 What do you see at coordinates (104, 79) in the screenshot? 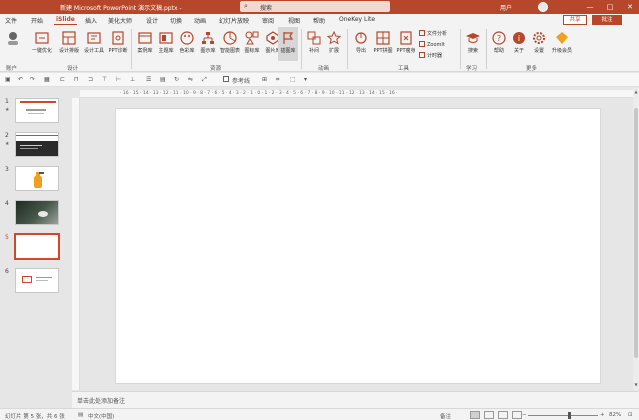
I see `align-top-icon: ⊤` at bounding box center [104, 79].